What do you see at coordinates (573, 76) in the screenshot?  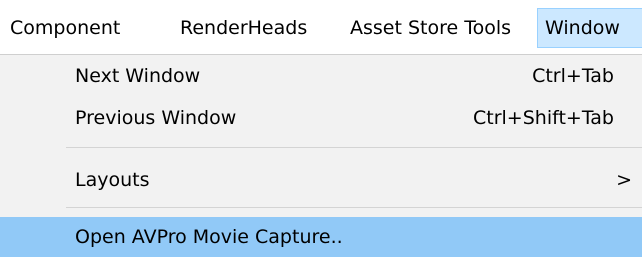 I see `menu-item-shortcut: Ctrl+Tab` at bounding box center [573, 76].